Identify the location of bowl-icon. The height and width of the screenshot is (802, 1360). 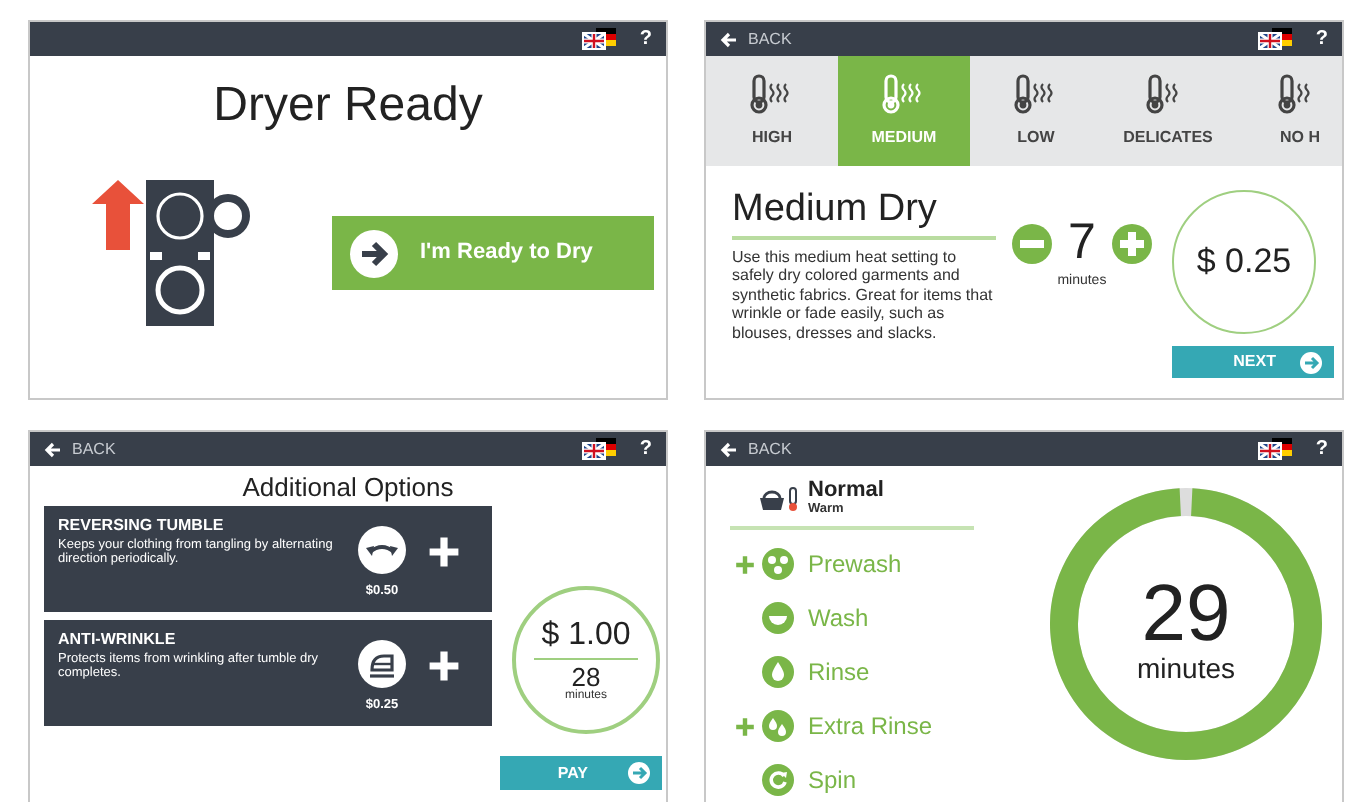
(778, 618).